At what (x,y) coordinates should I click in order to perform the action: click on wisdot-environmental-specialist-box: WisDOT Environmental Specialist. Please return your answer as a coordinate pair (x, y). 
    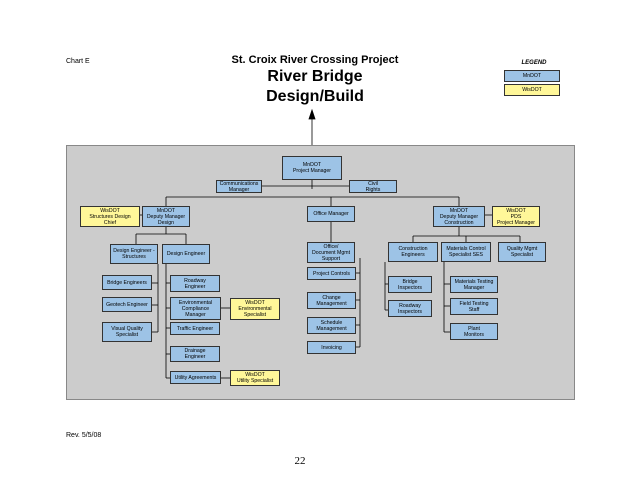
    Looking at the image, I should click on (255, 309).